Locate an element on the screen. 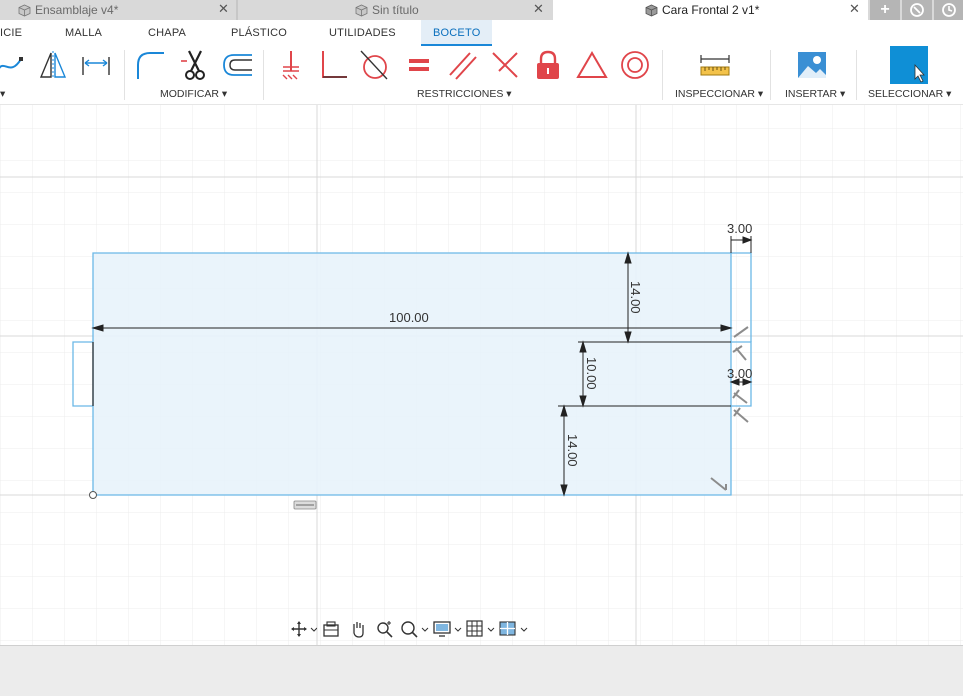  fillet-tool-button is located at coordinates (150, 65).